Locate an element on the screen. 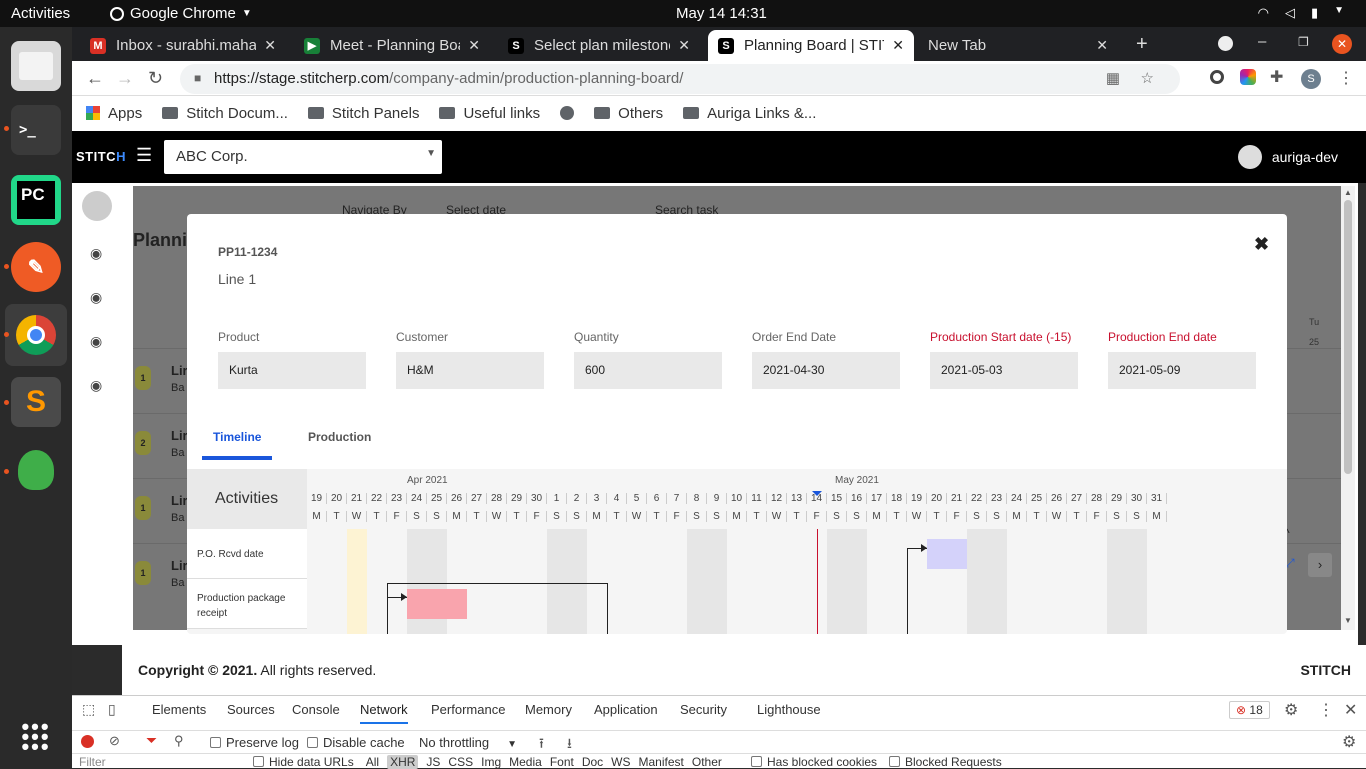  device-toggle-icon: ▯ is located at coordinates (112, 709).